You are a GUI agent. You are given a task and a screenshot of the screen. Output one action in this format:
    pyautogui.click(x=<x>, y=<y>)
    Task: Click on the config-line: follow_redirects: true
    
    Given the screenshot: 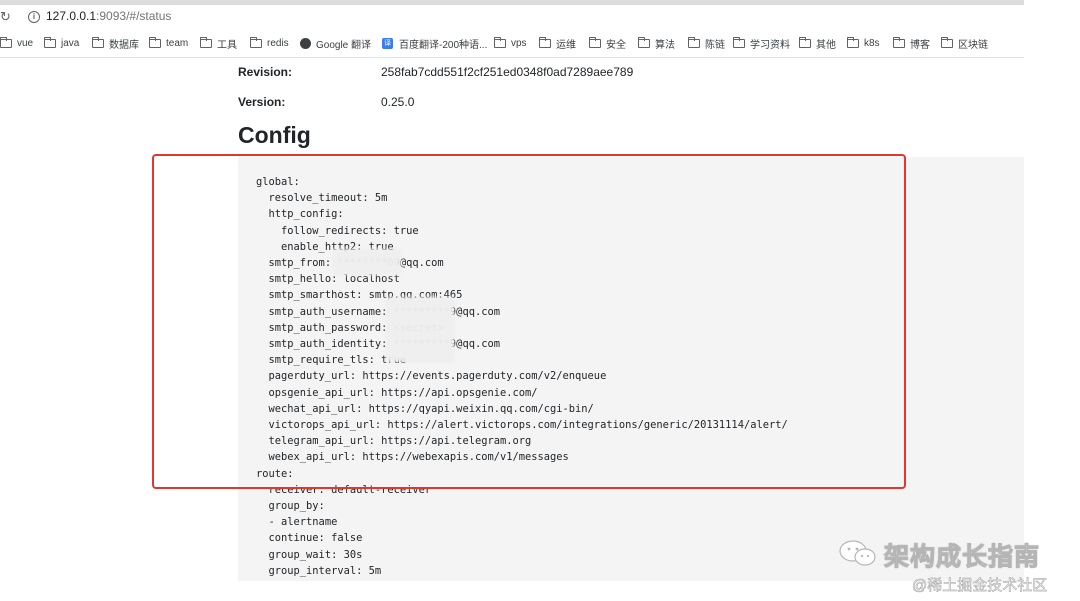 What is the action you would take?
    pyautogui.click(x=337, y=230)
    